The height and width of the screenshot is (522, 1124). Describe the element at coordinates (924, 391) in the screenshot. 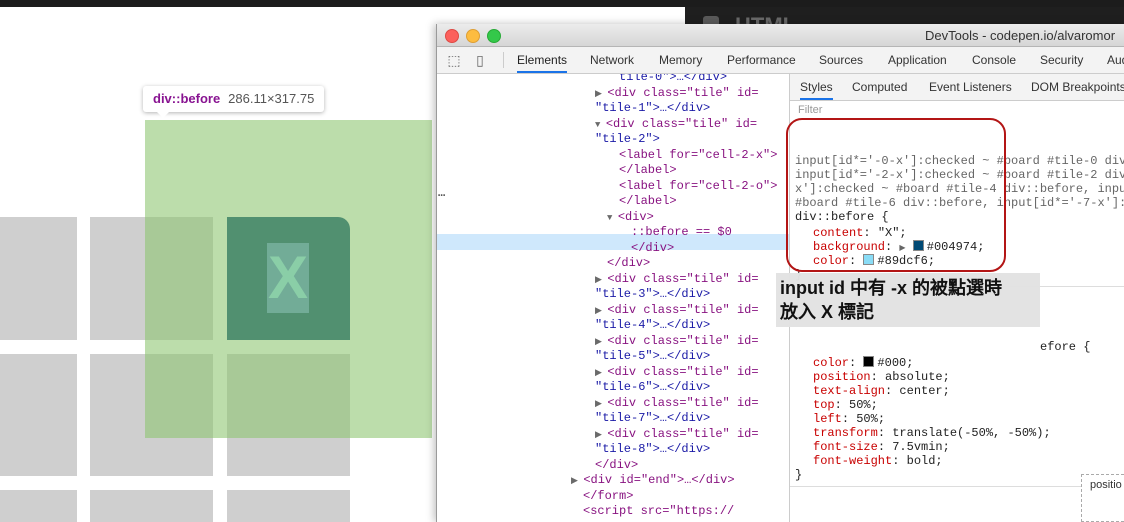

I see `css-value: center;` at that location.